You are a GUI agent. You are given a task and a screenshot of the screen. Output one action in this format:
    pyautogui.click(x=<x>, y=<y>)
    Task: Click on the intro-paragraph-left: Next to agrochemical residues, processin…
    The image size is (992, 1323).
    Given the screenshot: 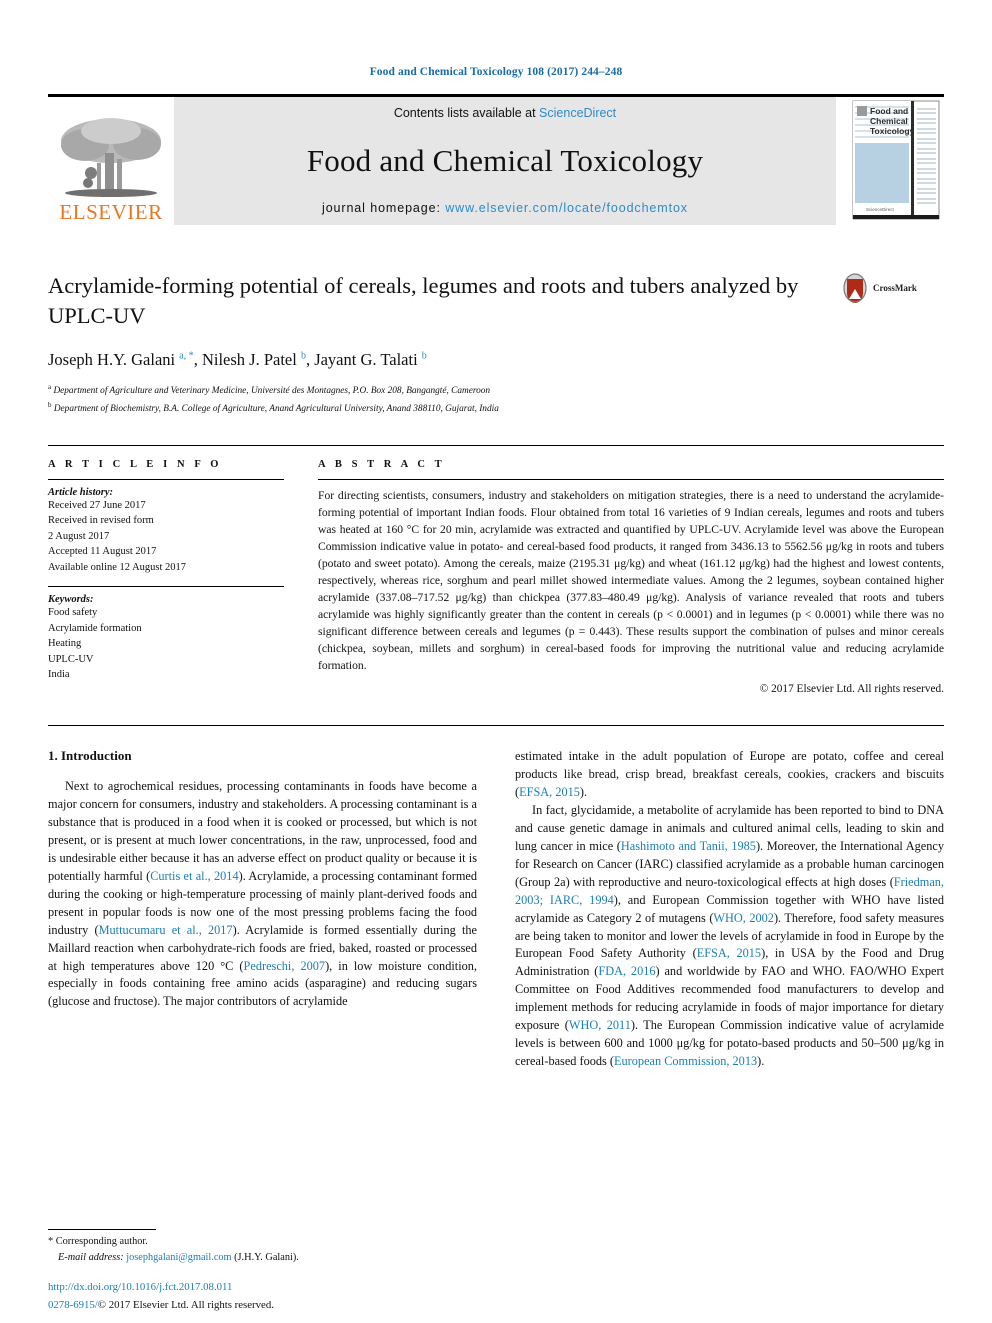 What is the action you would take?
    pyautogui.click(x=262, y=894)
    